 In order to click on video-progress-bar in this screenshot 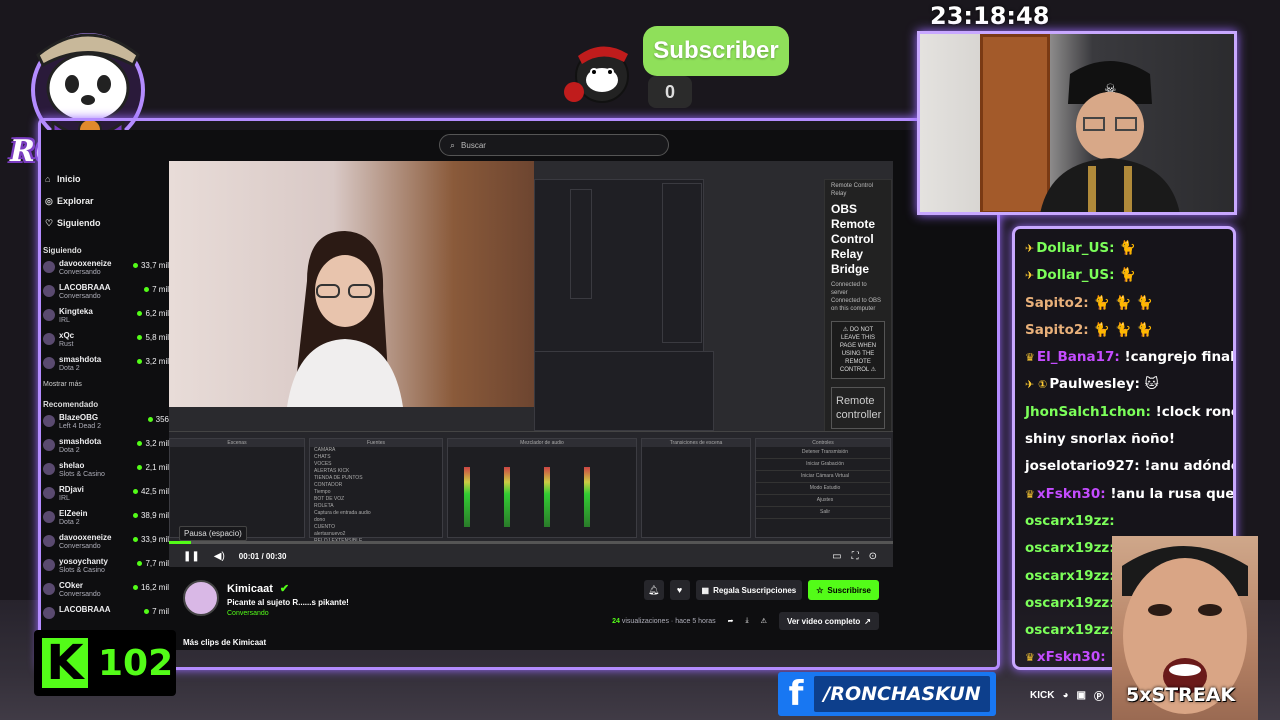, I will do `click(531, 542)`.